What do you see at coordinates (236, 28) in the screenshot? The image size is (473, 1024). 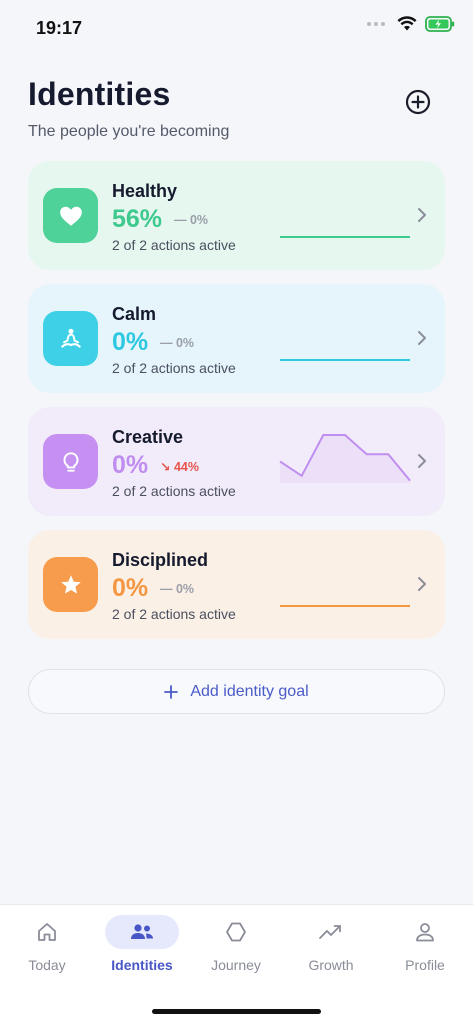 I see `status-bar: 19:17` at bounding box center [236, 28].